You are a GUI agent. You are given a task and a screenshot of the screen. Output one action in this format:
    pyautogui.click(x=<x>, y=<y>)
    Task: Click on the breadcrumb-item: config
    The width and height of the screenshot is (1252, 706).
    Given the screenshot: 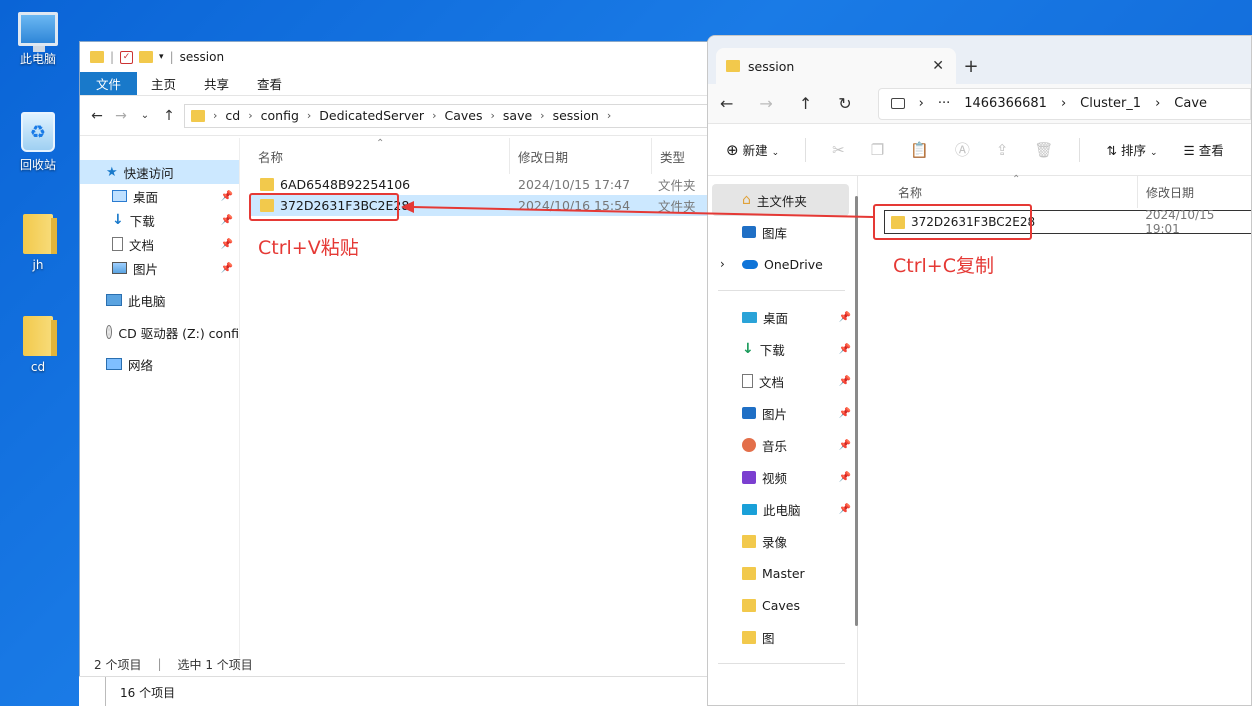 What is the action you would take?
    pyautogui.click(x=280, y=115)
    